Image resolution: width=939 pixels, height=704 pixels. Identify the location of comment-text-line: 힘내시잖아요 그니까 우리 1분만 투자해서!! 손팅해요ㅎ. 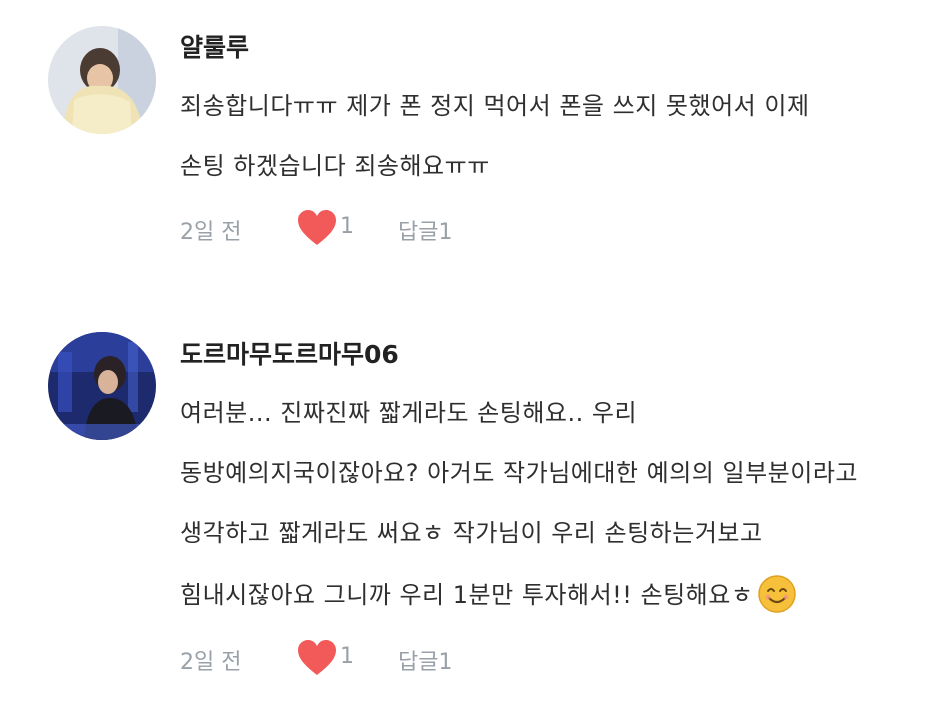
(488, 595).